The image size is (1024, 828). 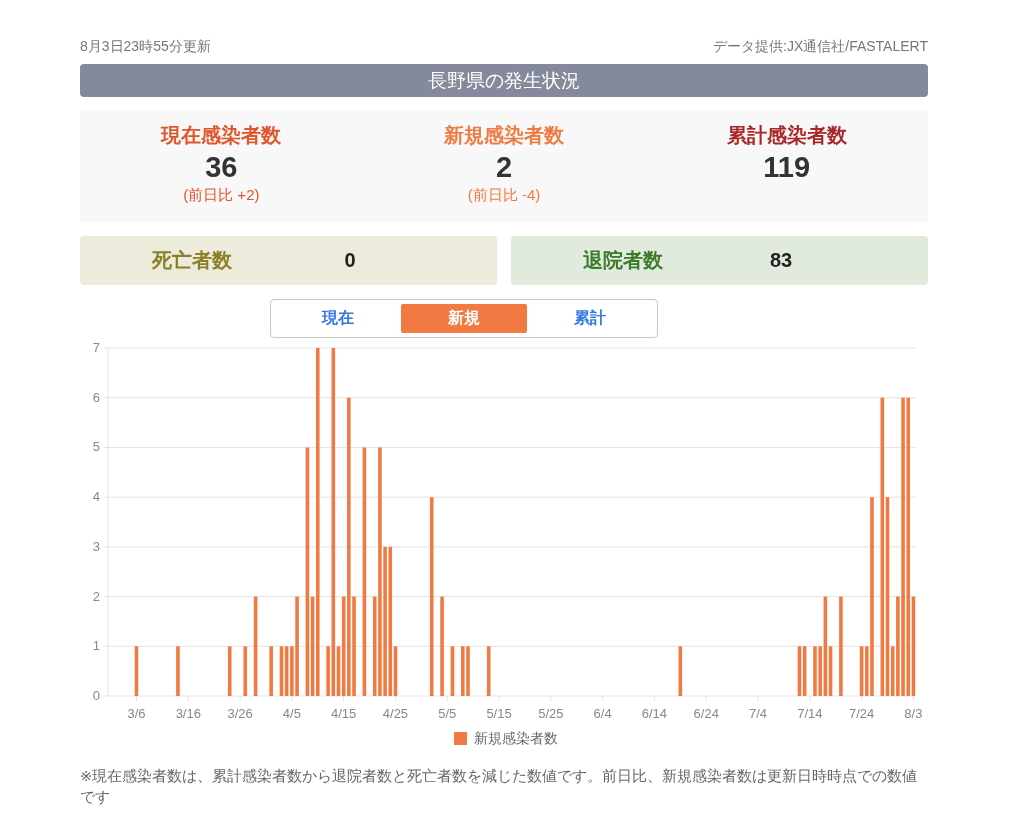 What do you see at coordinates (460, 738) in the screenshot?
I see `legend-swatch` at bounding box center [460, 738].